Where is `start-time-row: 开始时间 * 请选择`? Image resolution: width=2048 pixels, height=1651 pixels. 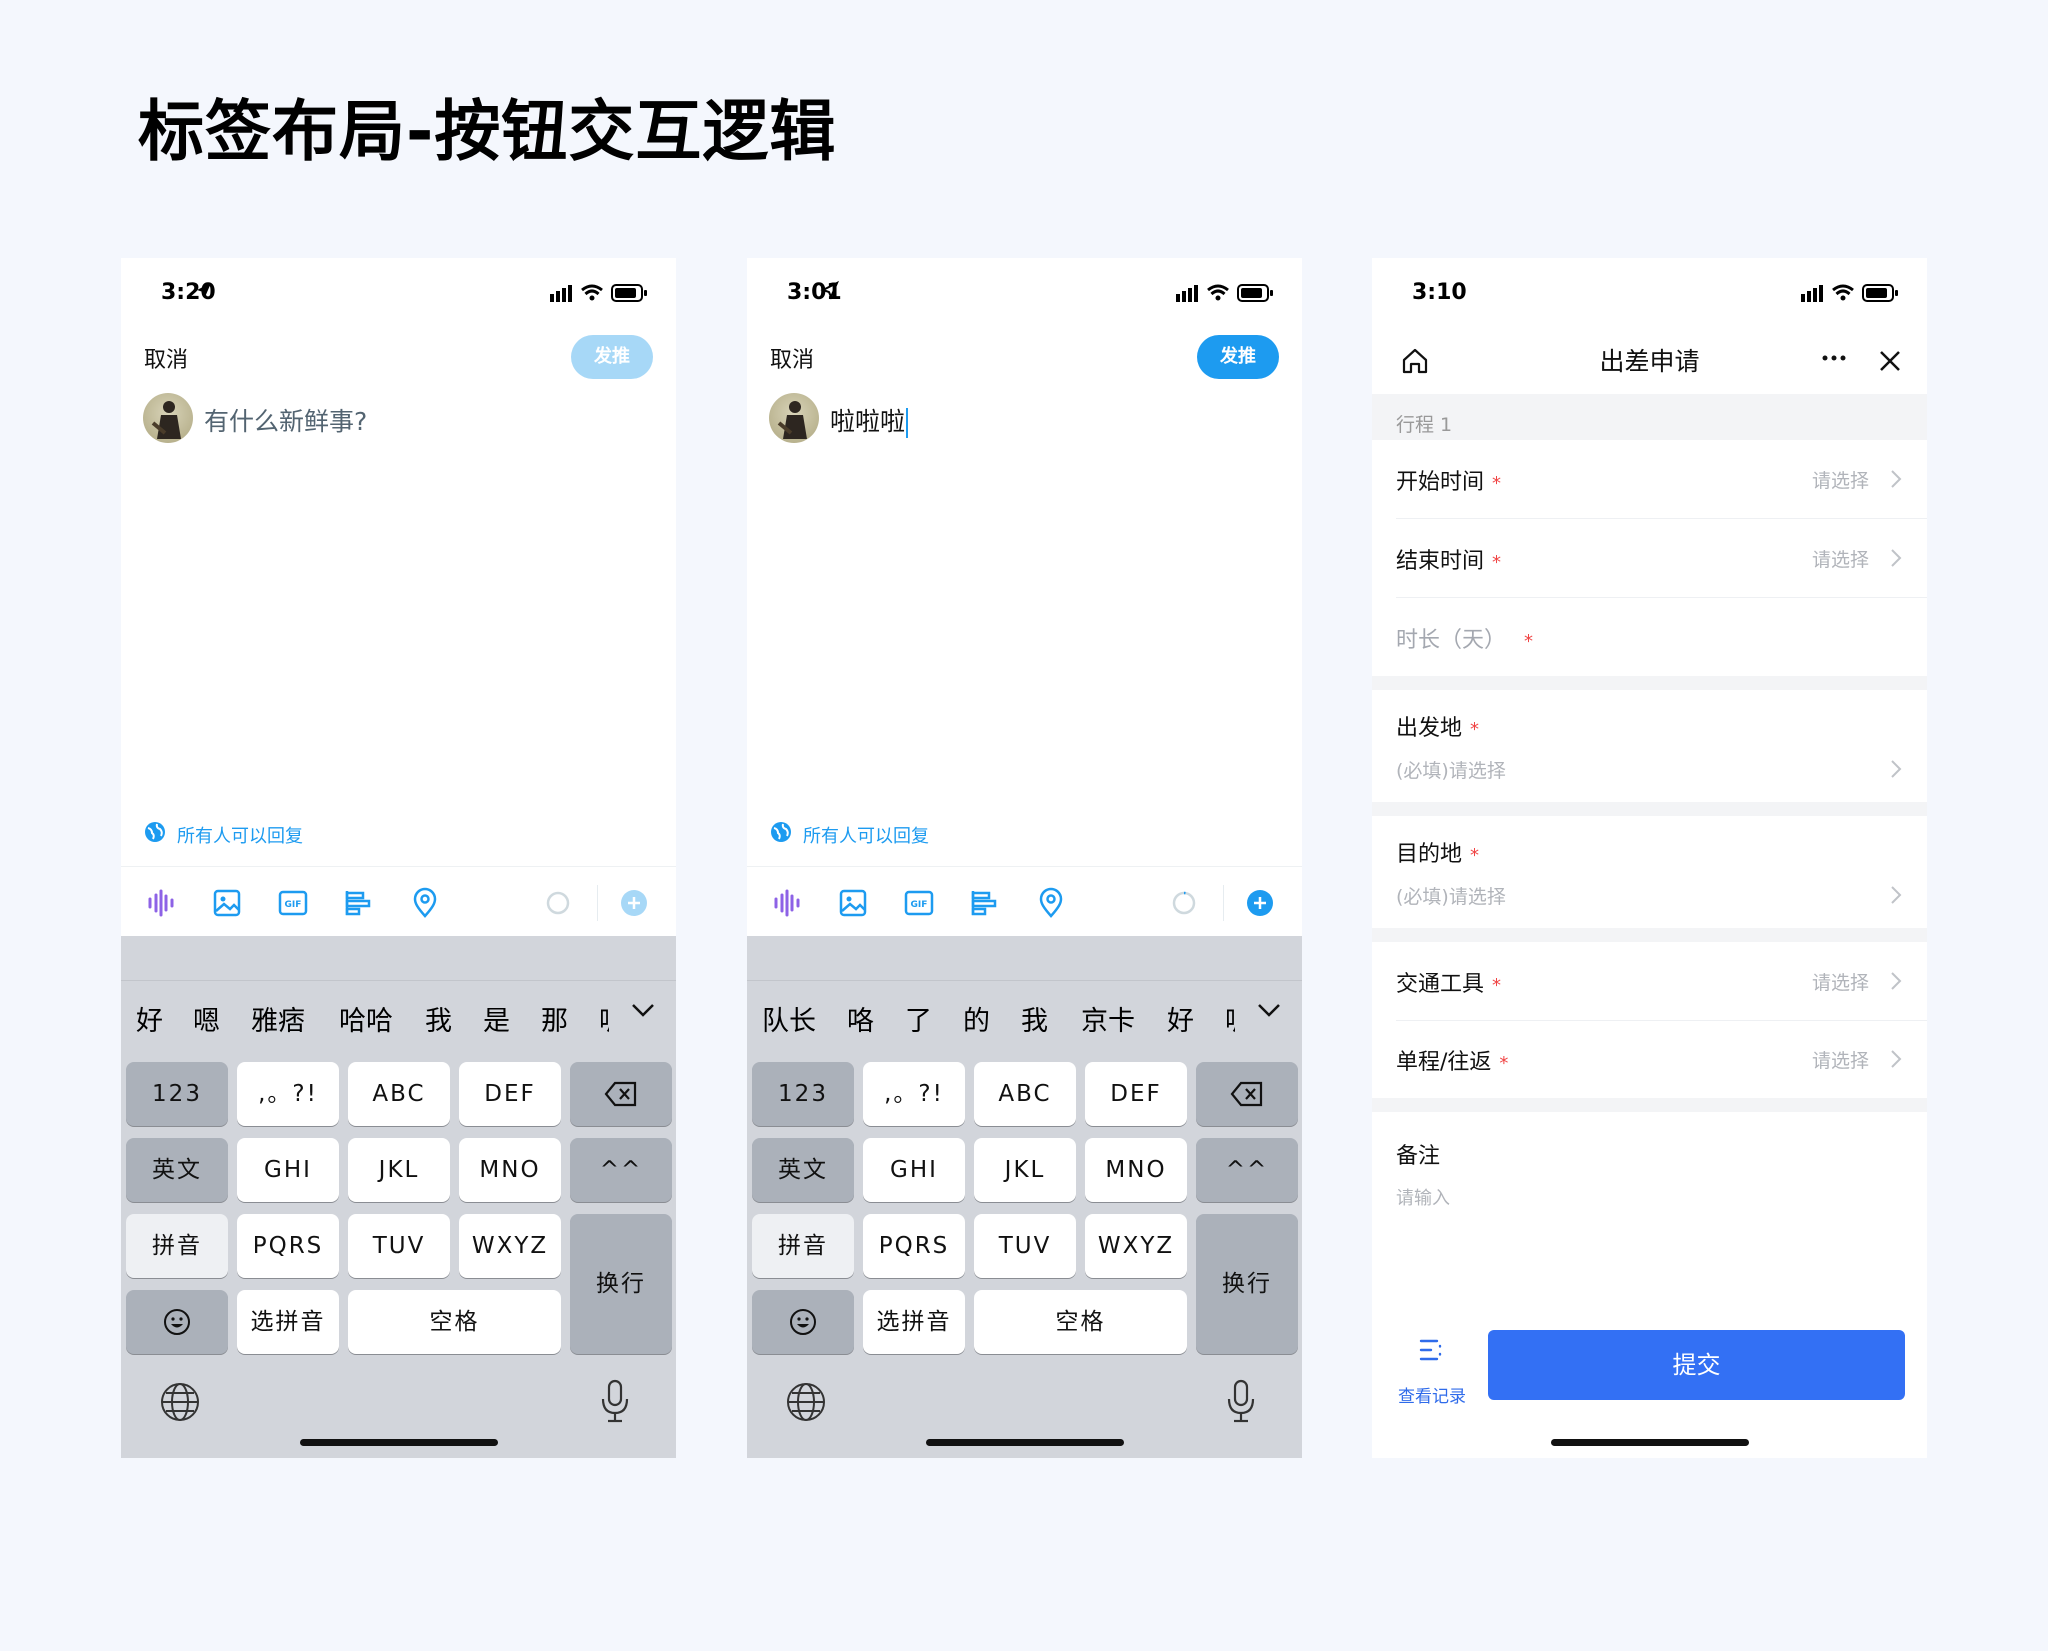
start-time-row: 开始时间 * 请选择 is located at coordinates (1649, 479).